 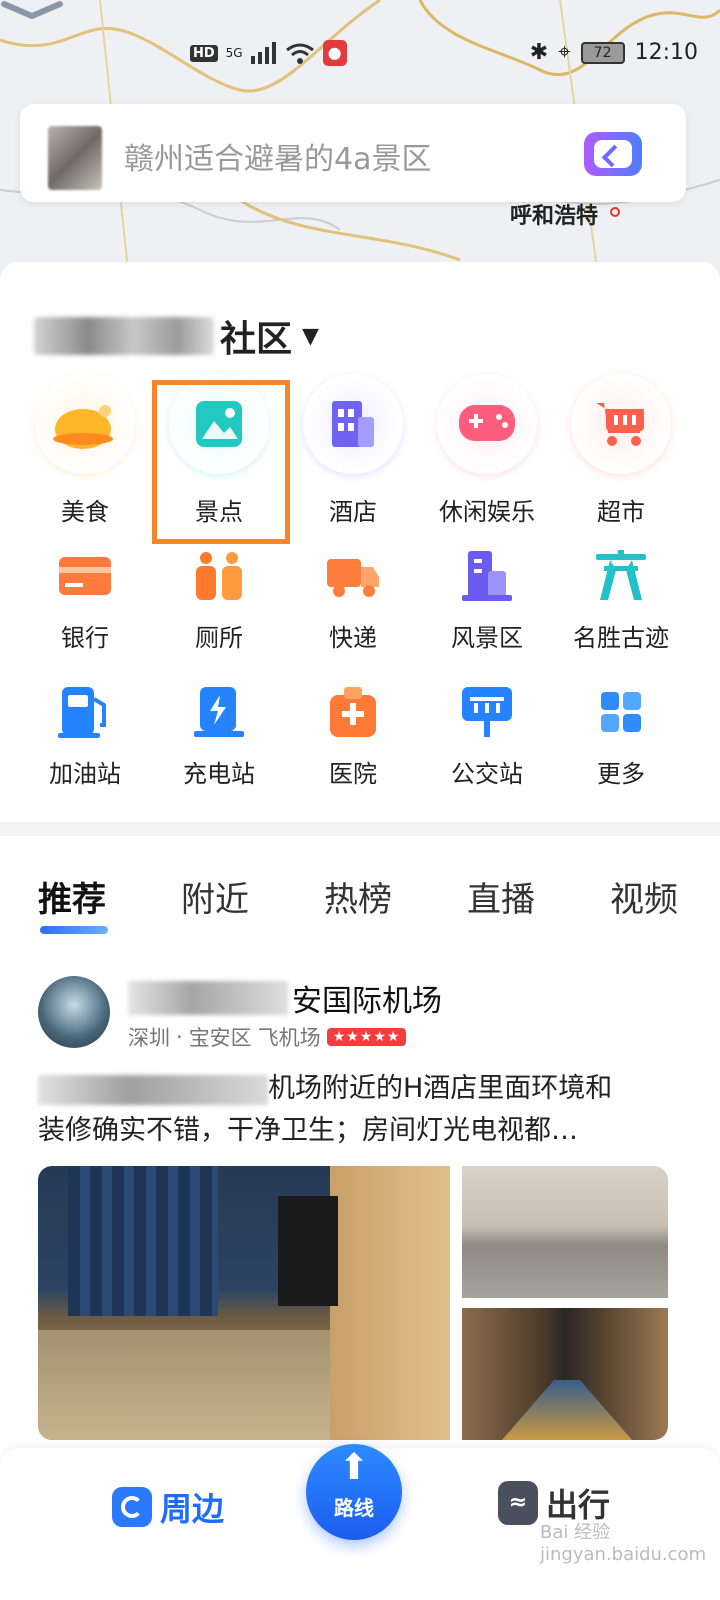 I want to click on category-gas-station: 加油站, so click(x=85, y=734).